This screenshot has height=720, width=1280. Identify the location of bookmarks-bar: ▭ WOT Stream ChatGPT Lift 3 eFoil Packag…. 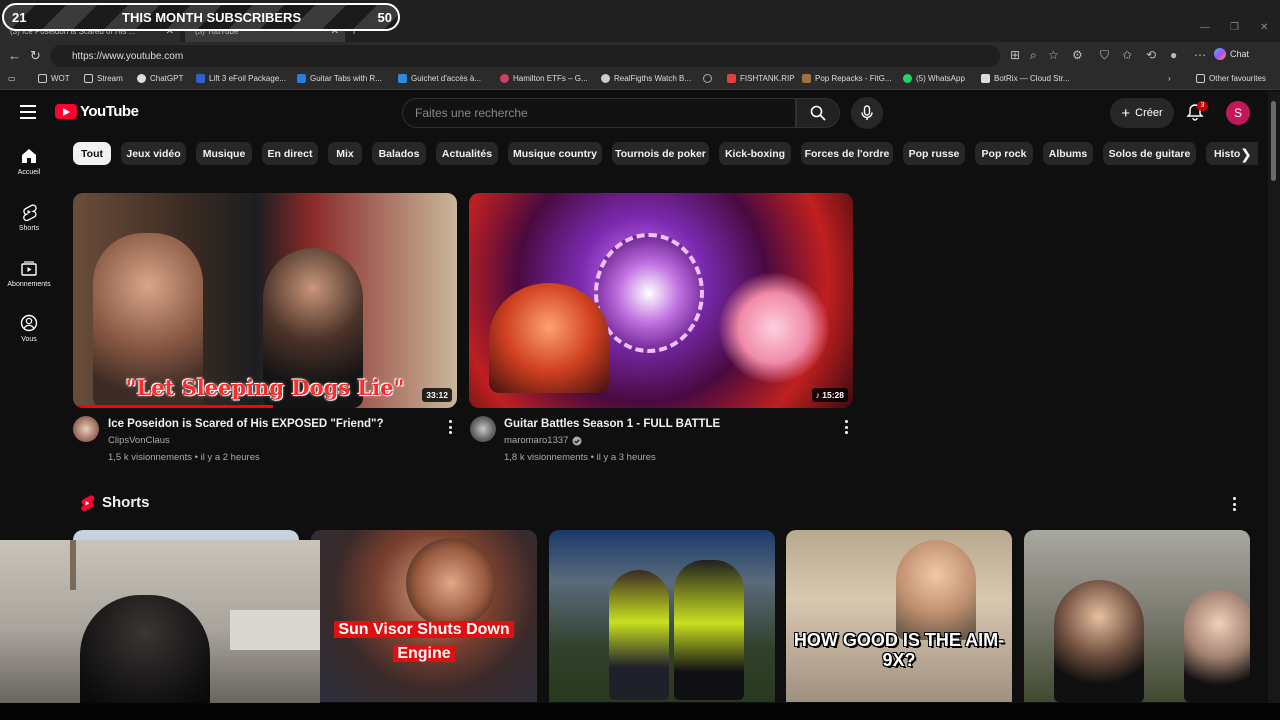
(640, 80).